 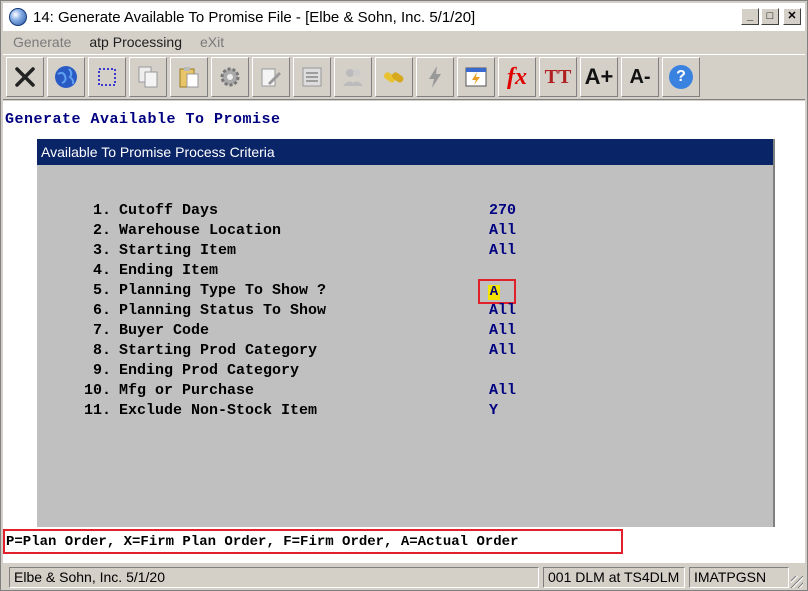 I want to click on criteria-row-buyer-code: 7. Buyer Code All, so click(x=406, y=332).